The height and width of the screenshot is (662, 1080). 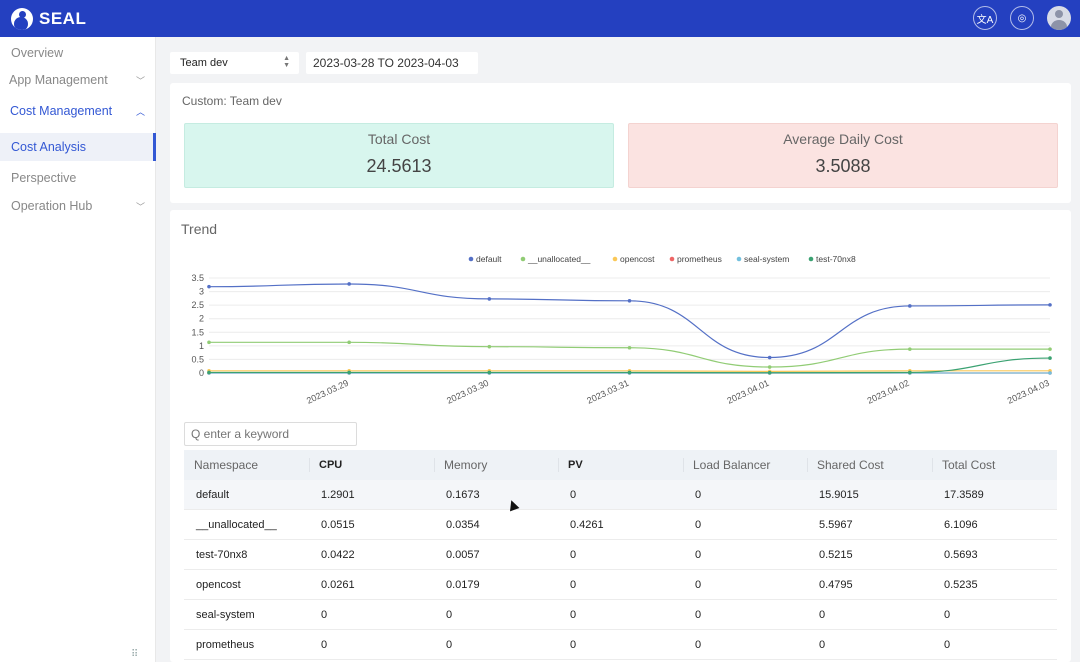 What do you see at coordinates (222, 554) in the screenshot?
I see `table-cell: test-70nx8` at bounding box center [222, 554].